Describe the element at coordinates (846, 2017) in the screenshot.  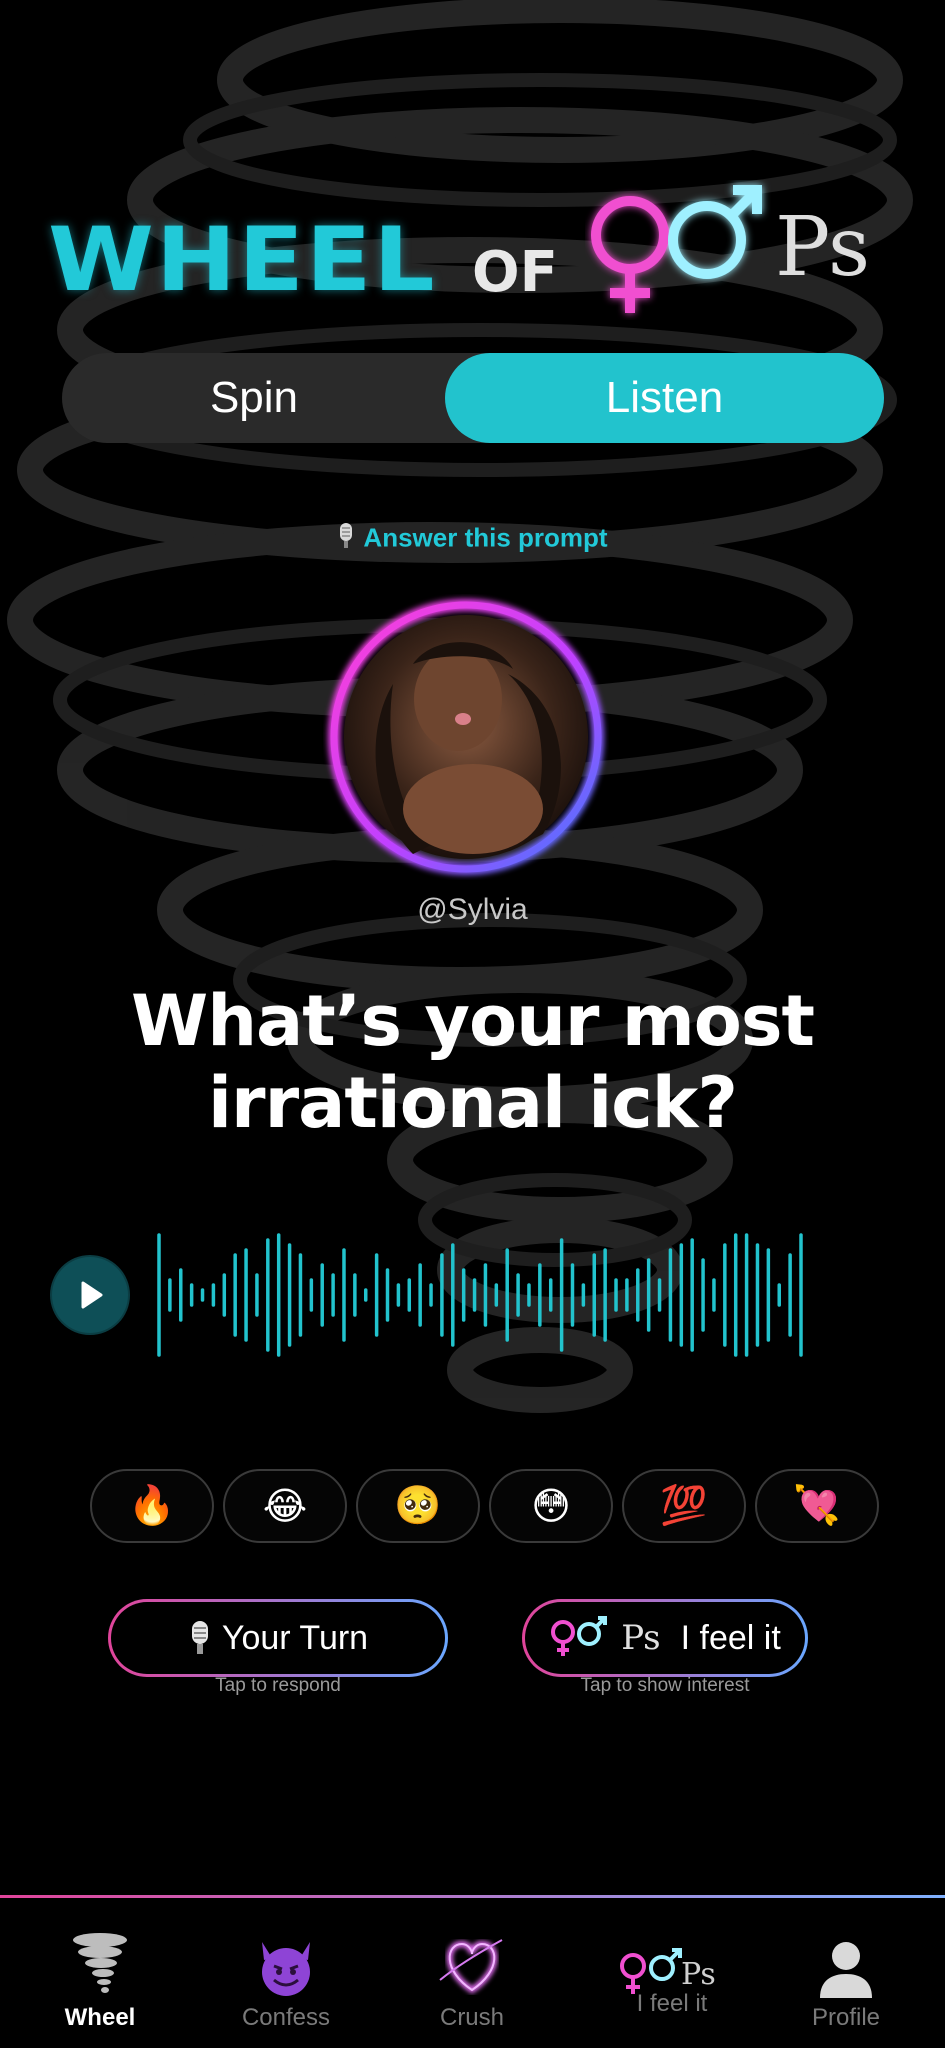
I see `nav-label-profile: Profile` at that location.